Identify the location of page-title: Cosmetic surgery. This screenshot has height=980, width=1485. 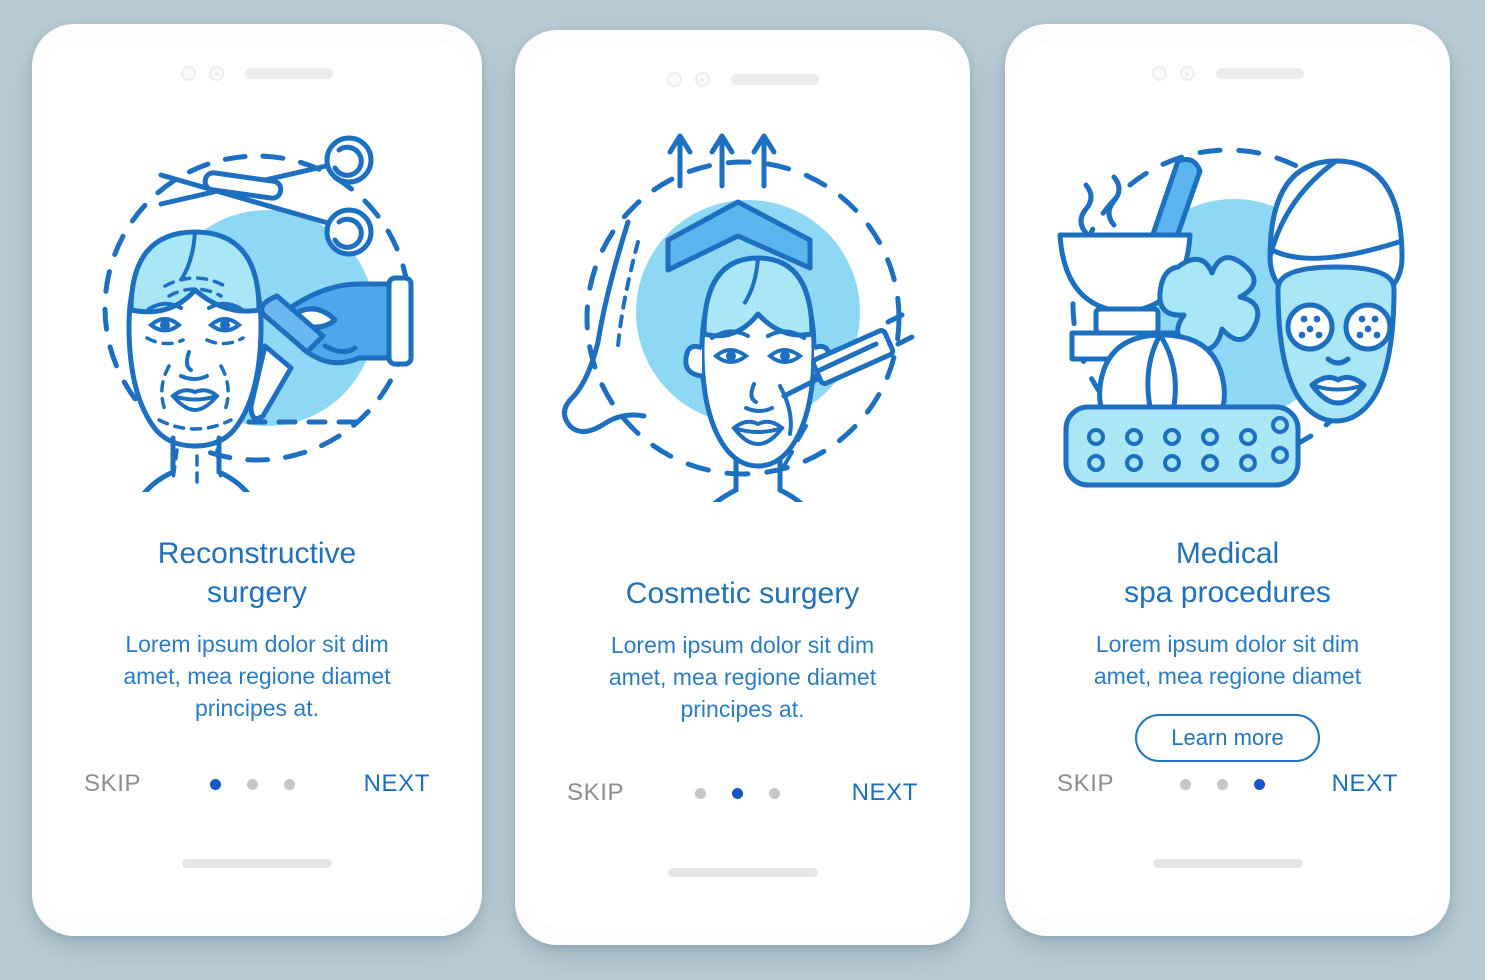
(742, 593).